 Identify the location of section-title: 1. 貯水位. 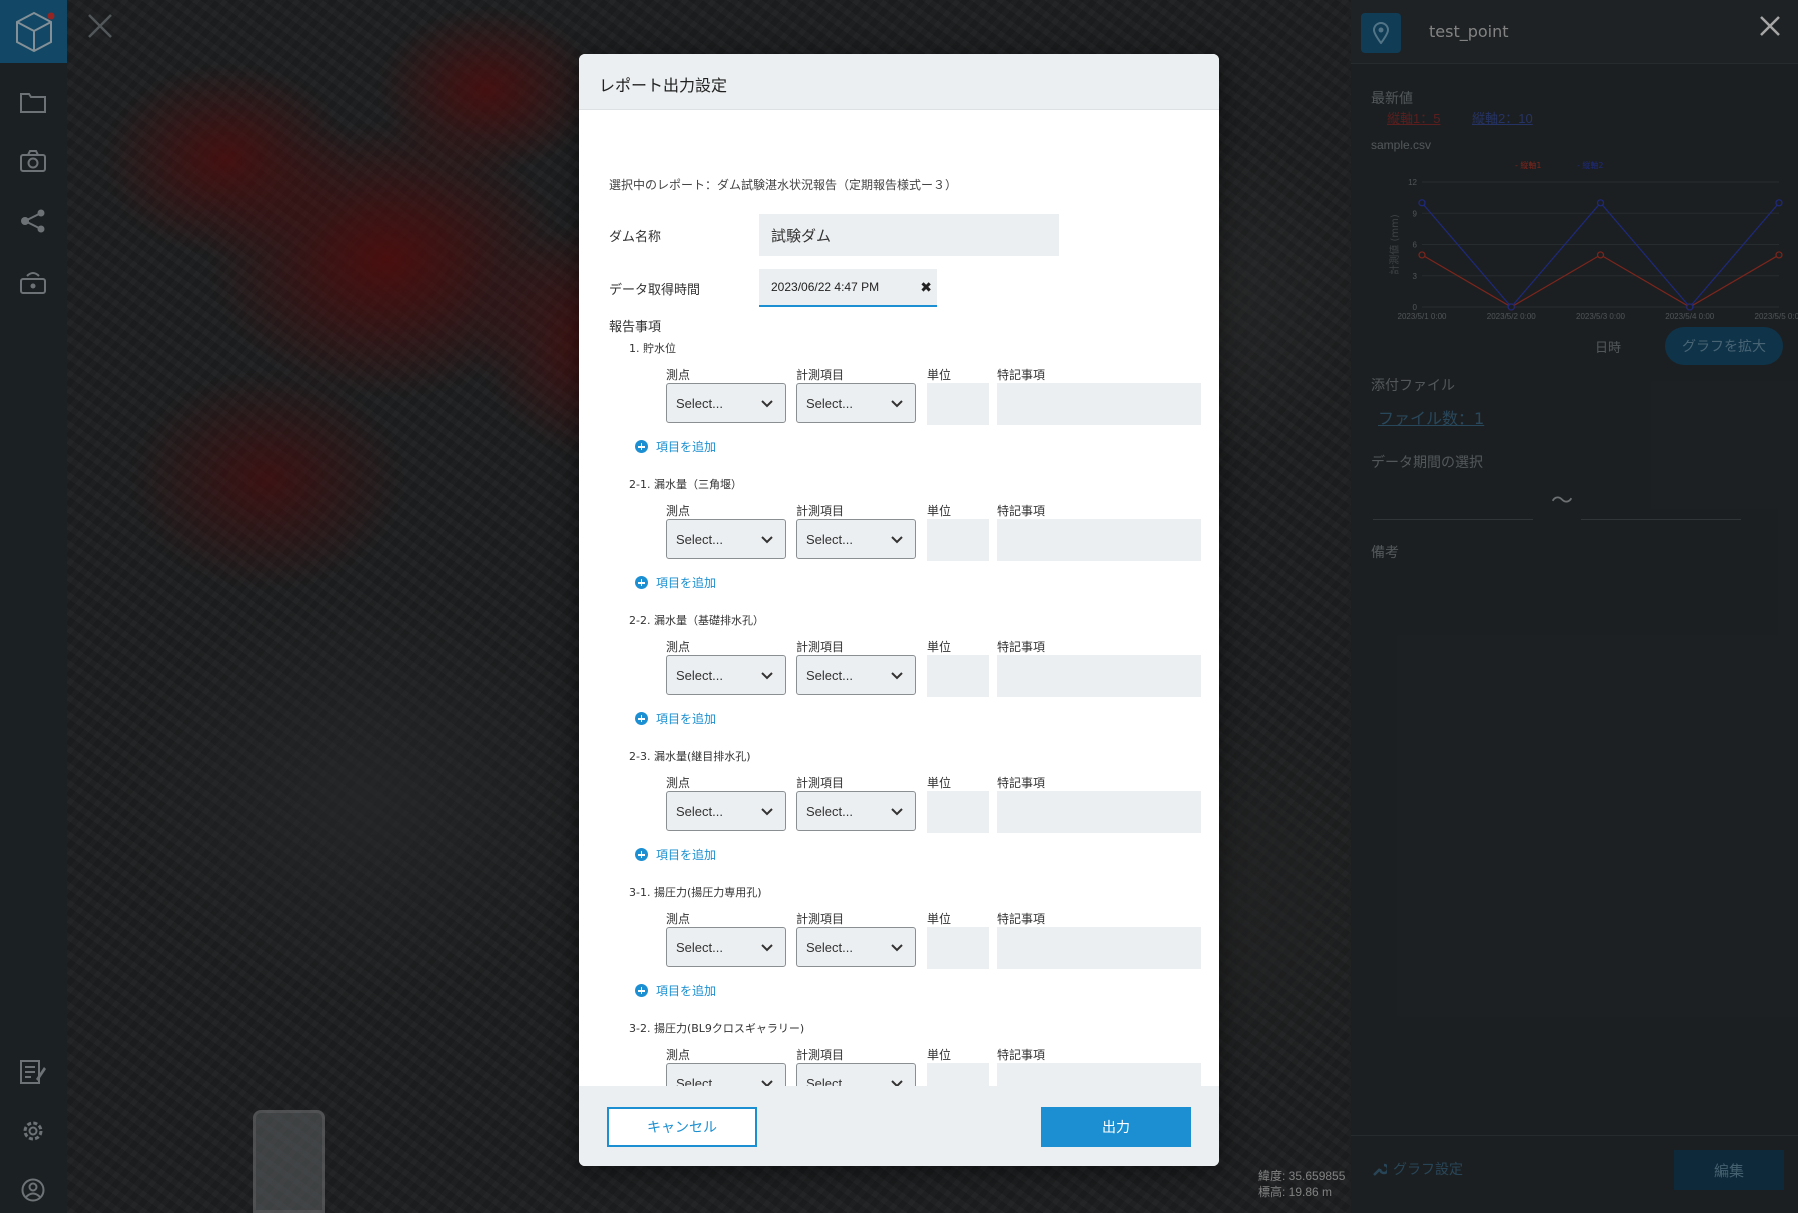
(652, 348).